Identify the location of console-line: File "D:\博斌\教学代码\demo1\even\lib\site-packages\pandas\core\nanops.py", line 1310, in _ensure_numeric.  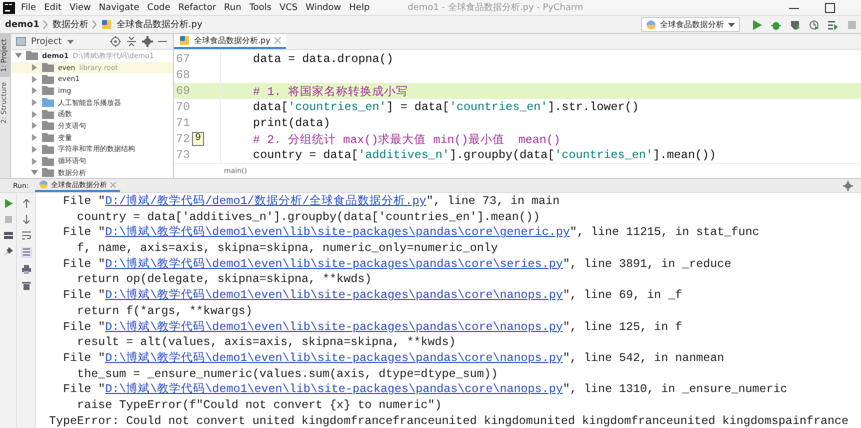
(425, 390).